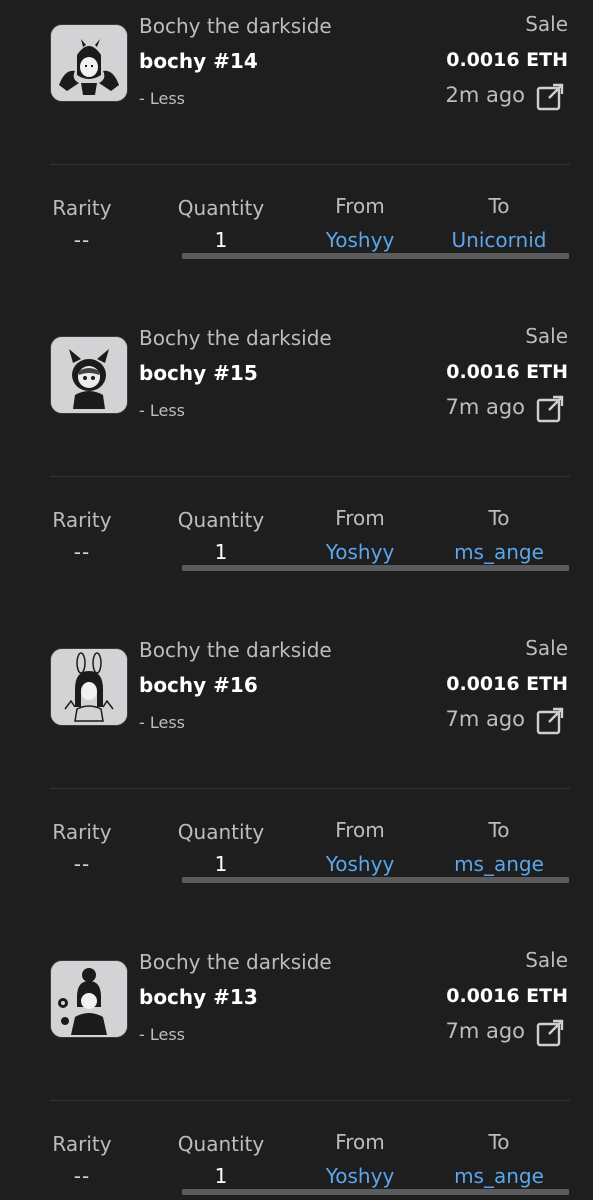 This screenshot has height=1200, width=593. I want to click on avatar-bunny-ears-icon, so click(89, 687).